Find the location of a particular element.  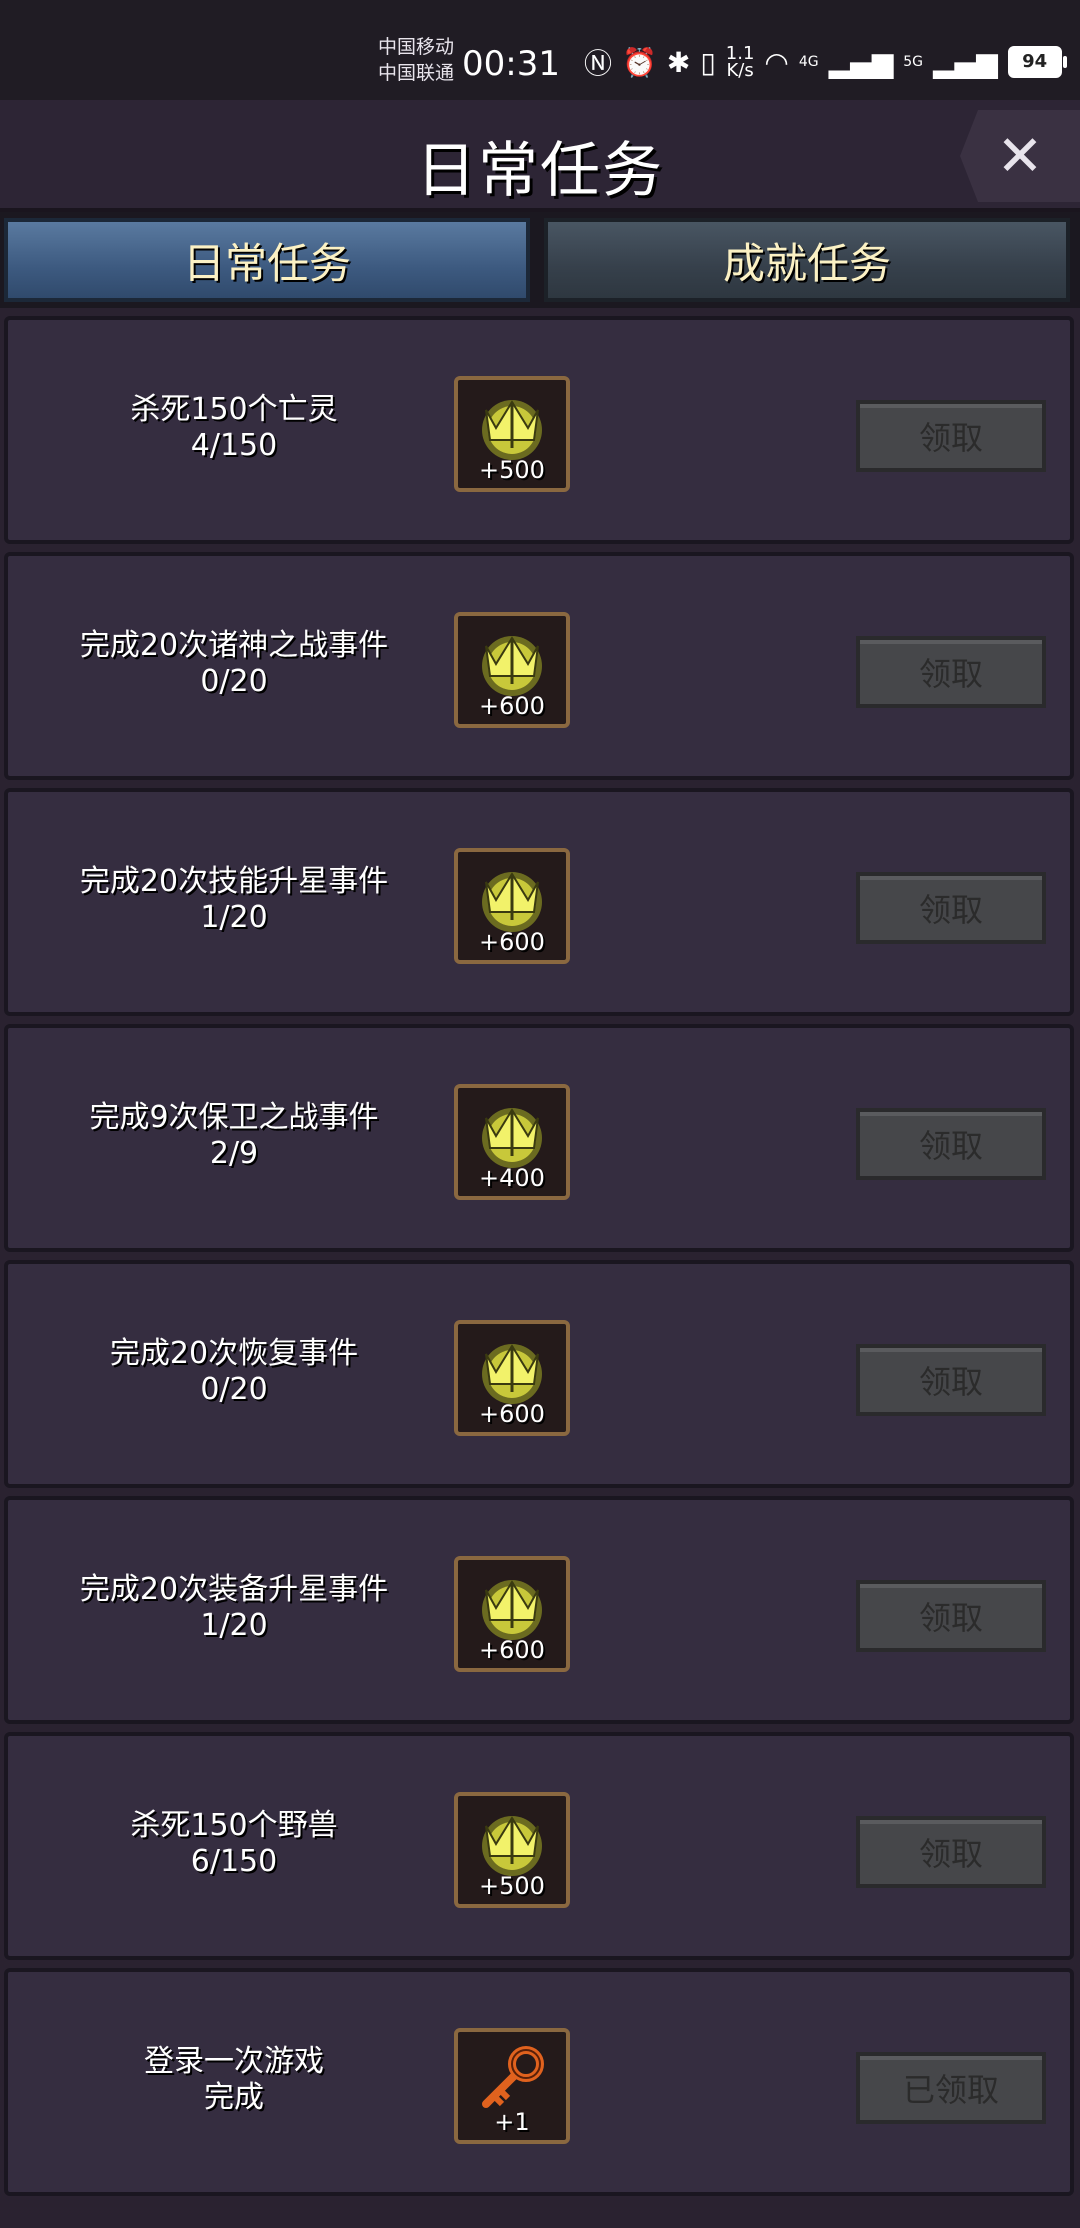

task-title: 杀死150个野兽 is located at coordinates (234, 1825).